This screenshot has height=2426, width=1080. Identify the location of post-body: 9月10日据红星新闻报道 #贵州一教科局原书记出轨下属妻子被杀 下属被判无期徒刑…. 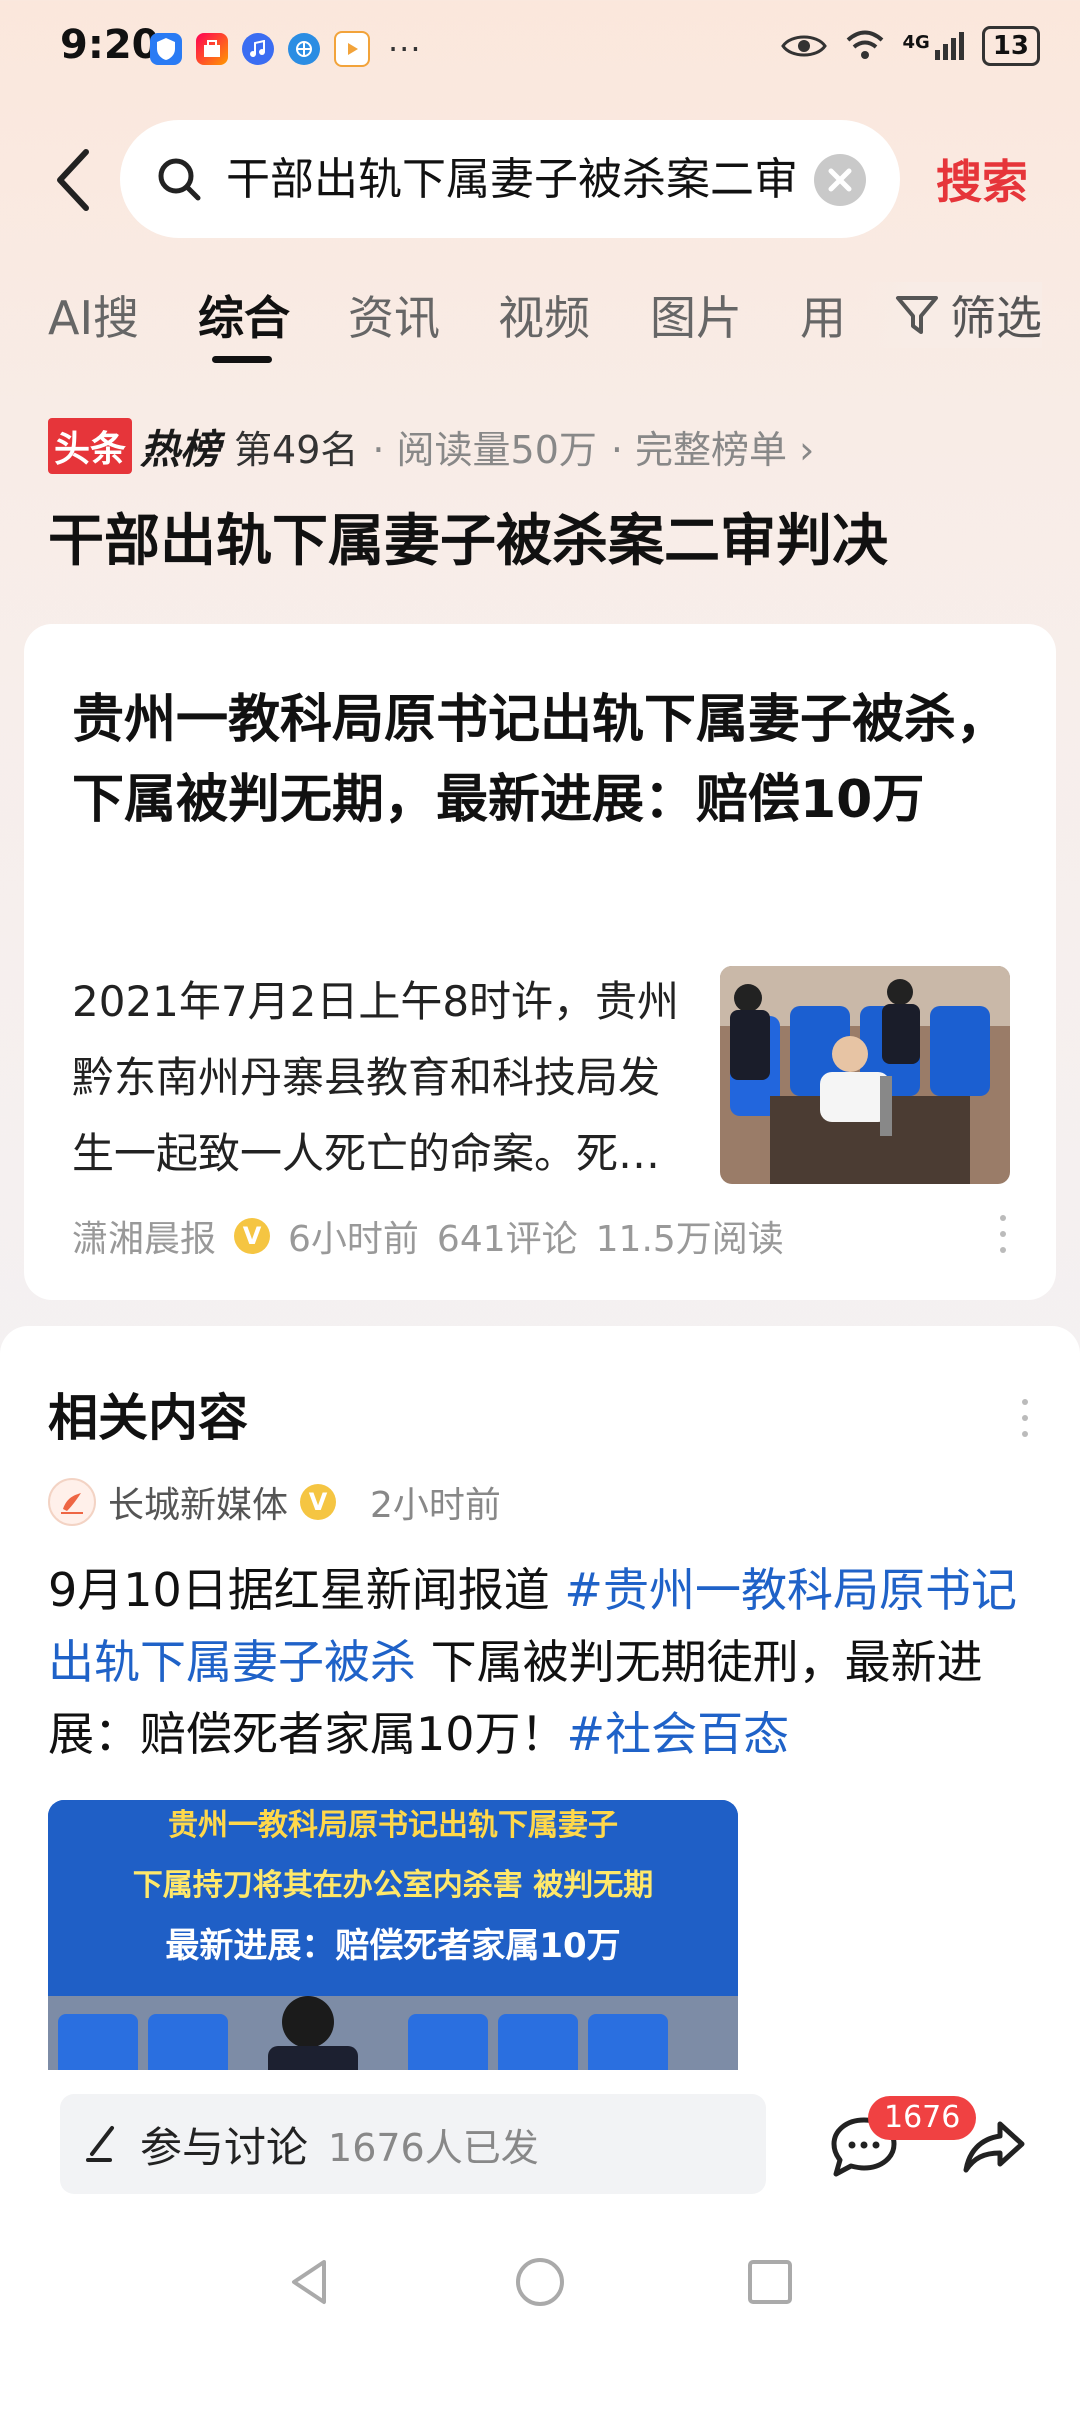
(543, 1662).